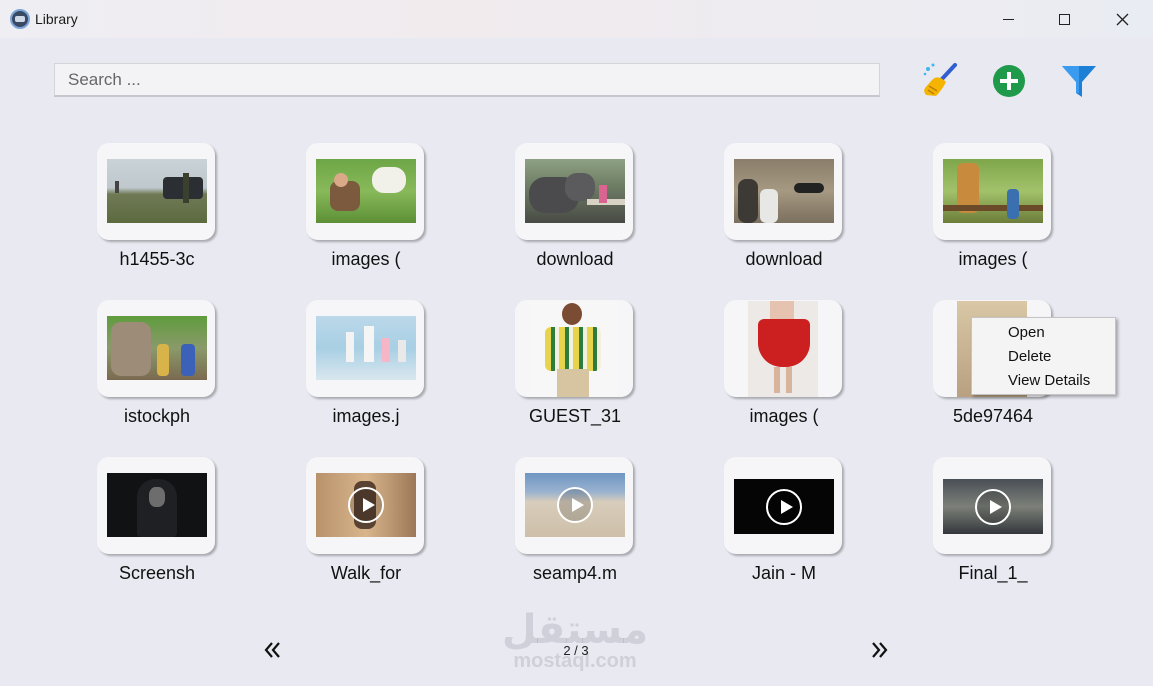 This screenshot has height=686, width=1153. I want to click on watermark: مستقل mostaql.com, so click(575, 639).